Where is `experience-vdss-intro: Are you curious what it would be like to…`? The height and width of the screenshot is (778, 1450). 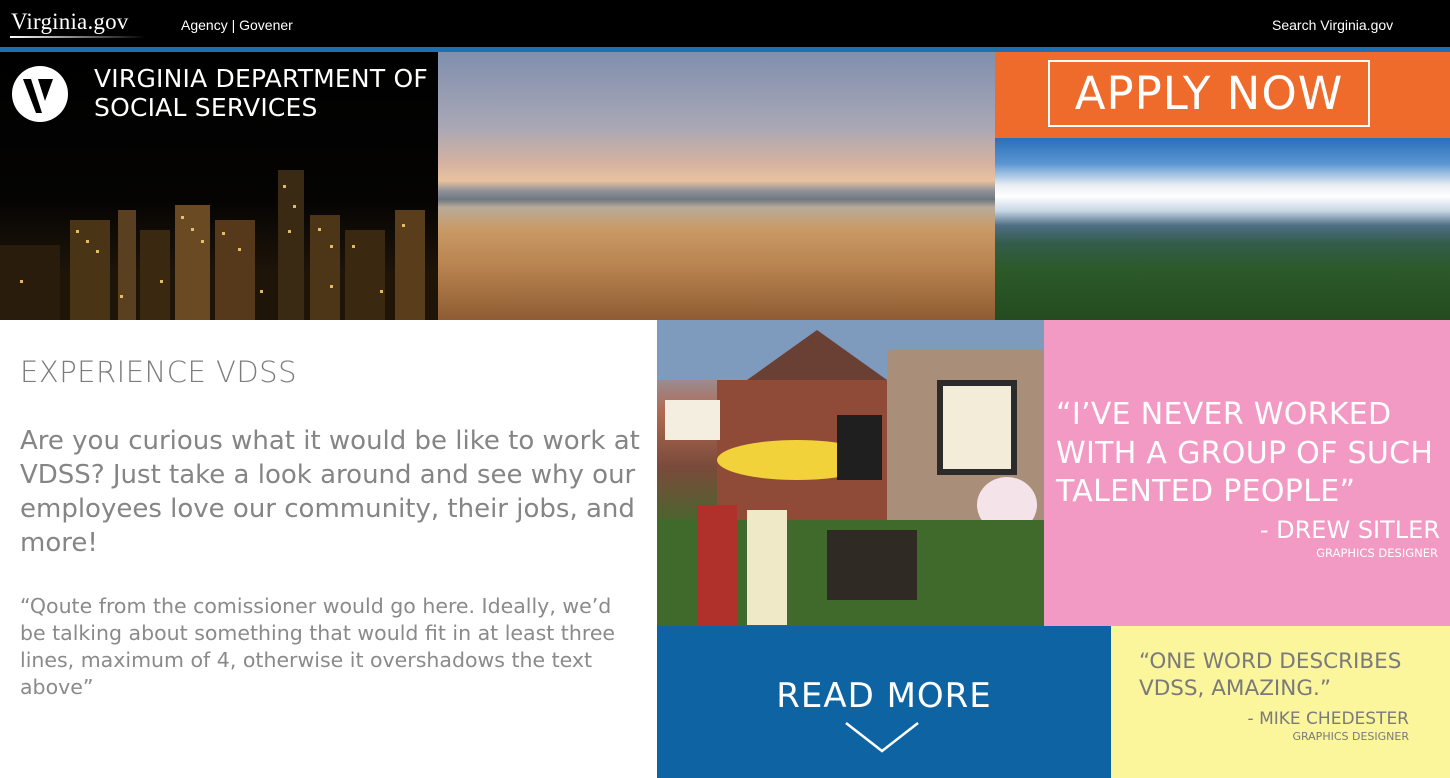 experience-vdss-intro: Are you curious what it would be like to… is located at coordinates (330, 492).